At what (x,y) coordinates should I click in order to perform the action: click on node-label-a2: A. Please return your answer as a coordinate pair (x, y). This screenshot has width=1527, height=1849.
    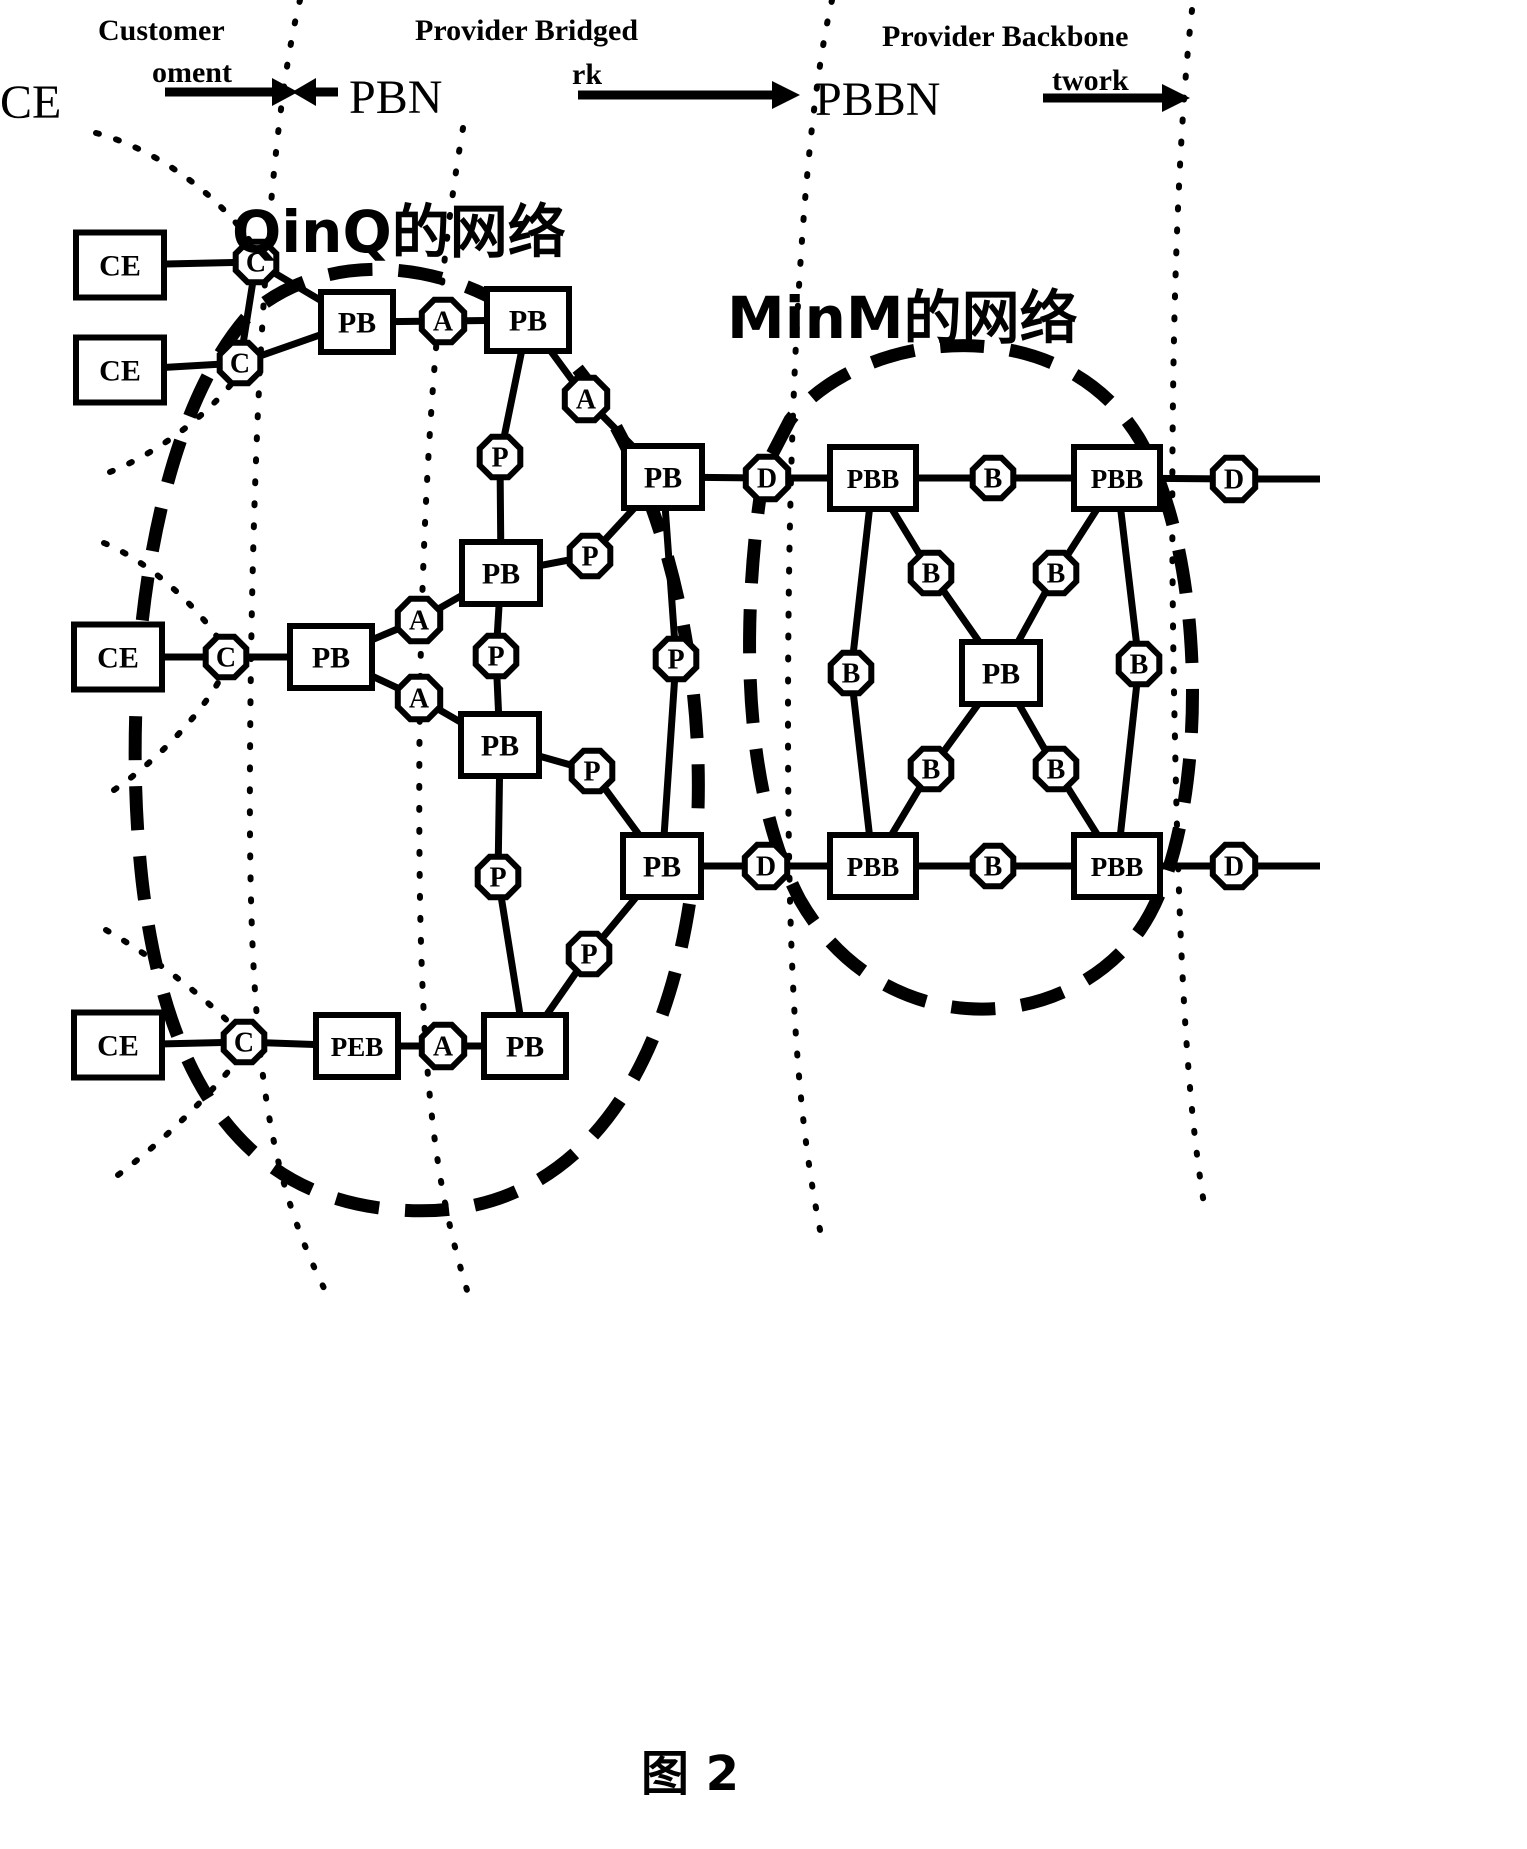
    Looking at the image, I should click on (586, 400).